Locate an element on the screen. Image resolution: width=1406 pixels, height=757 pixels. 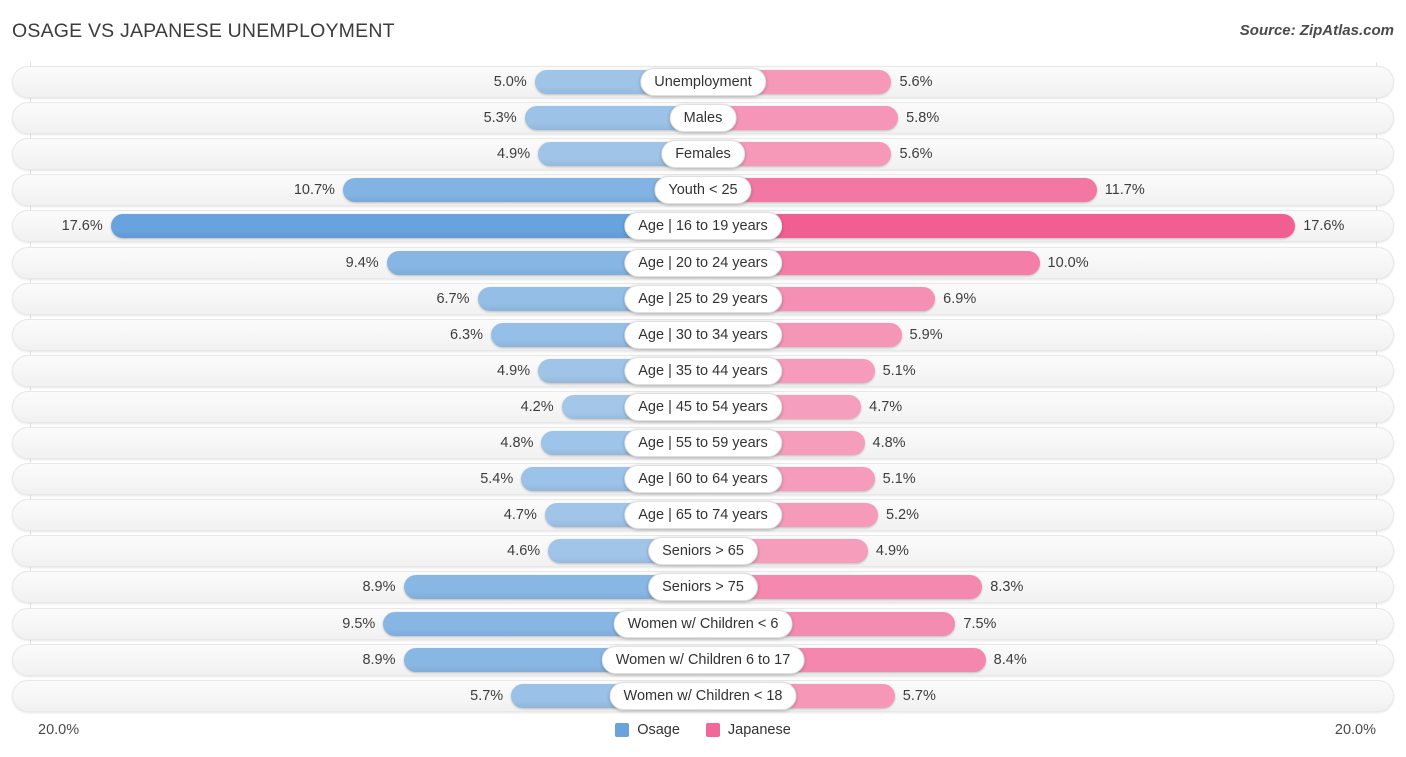
table-row: 5.7% 5.7% Women w/ Children < 18 is located at coordinates (703, 695).